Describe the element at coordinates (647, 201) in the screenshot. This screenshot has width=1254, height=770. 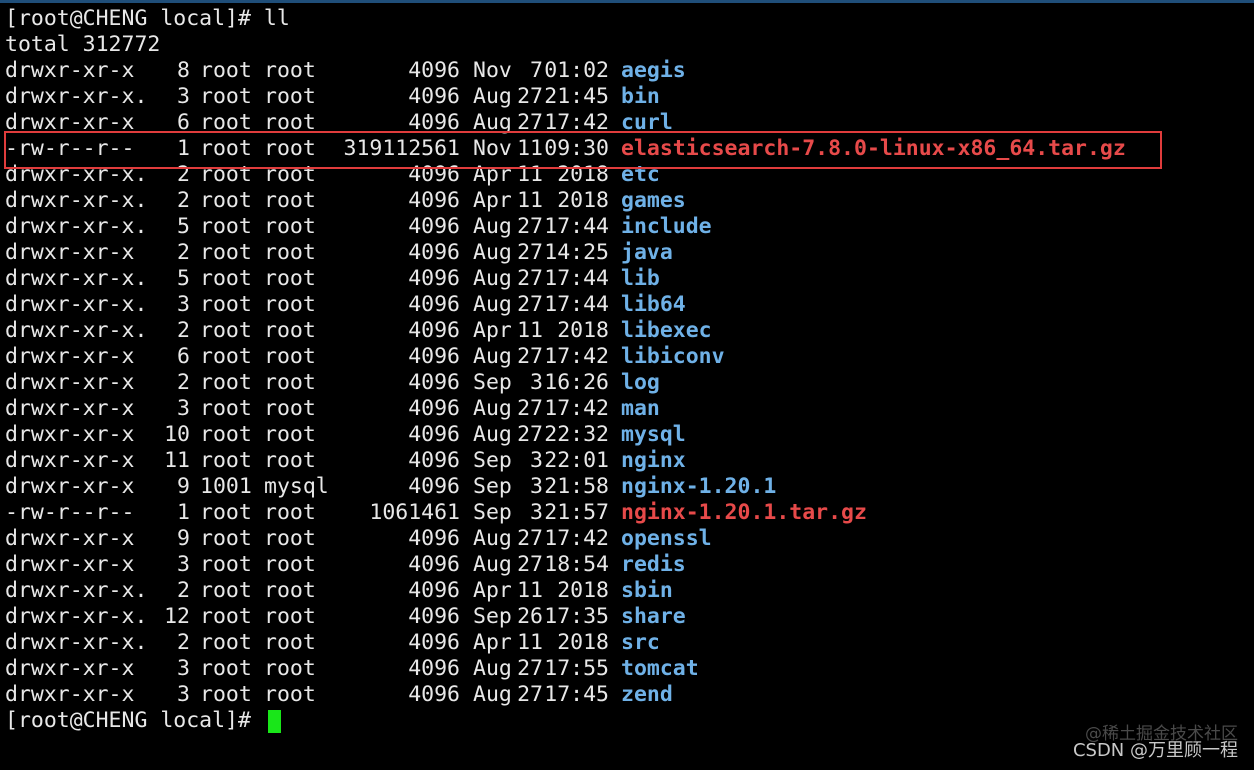
I see `file-name-directory: games` at that location.